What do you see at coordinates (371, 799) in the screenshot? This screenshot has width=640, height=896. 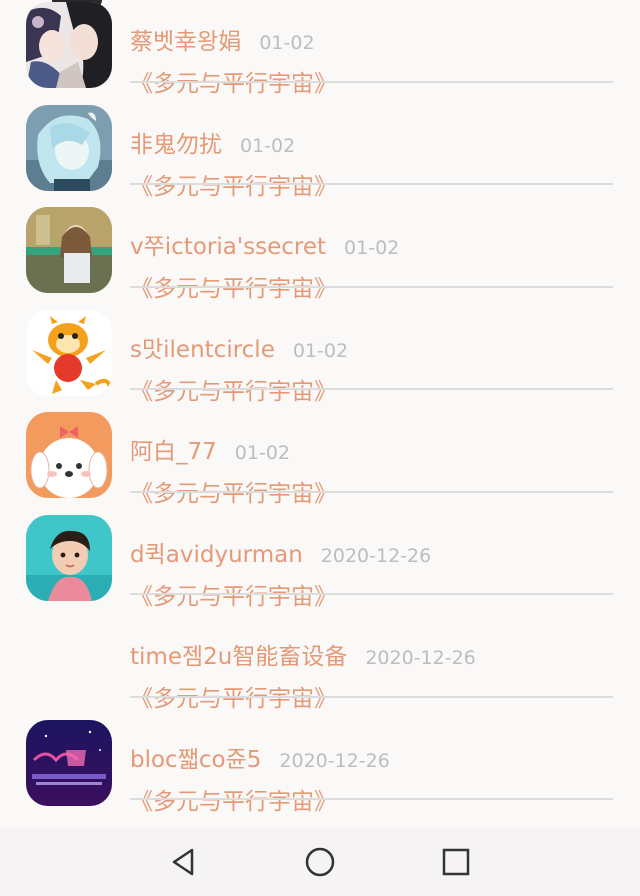 I see `divider` at bounding box center [371, 799].